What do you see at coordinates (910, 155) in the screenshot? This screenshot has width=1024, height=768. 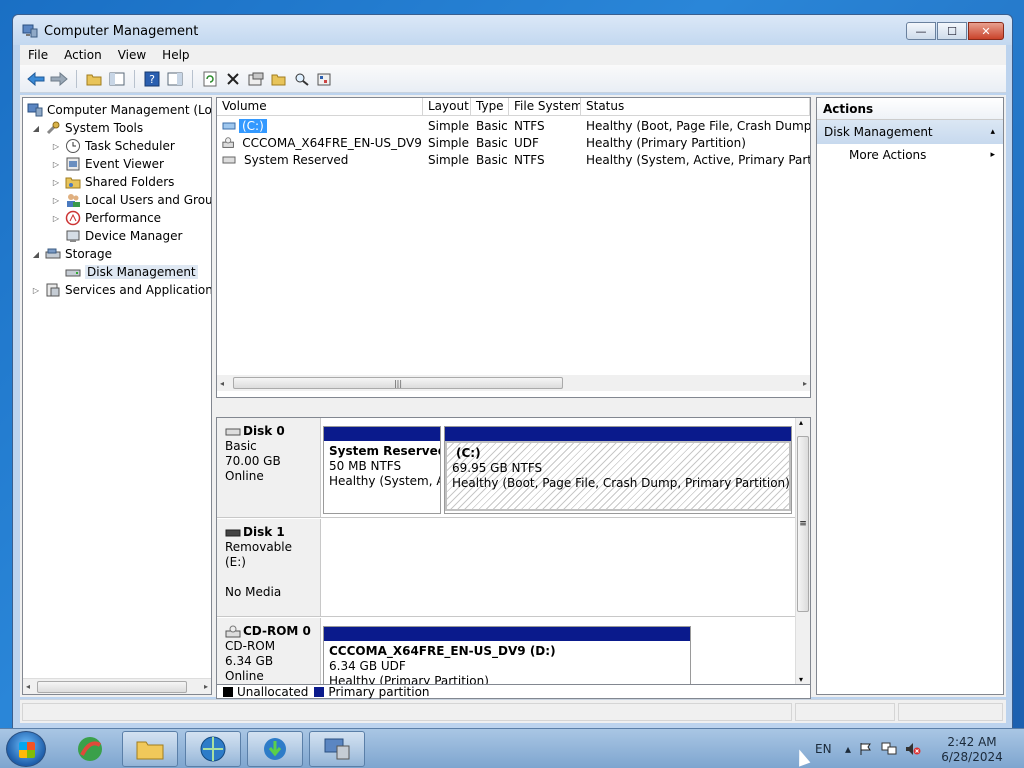 I see `more-actions-item: More Actions ▸` at bounding box center [910, 155].